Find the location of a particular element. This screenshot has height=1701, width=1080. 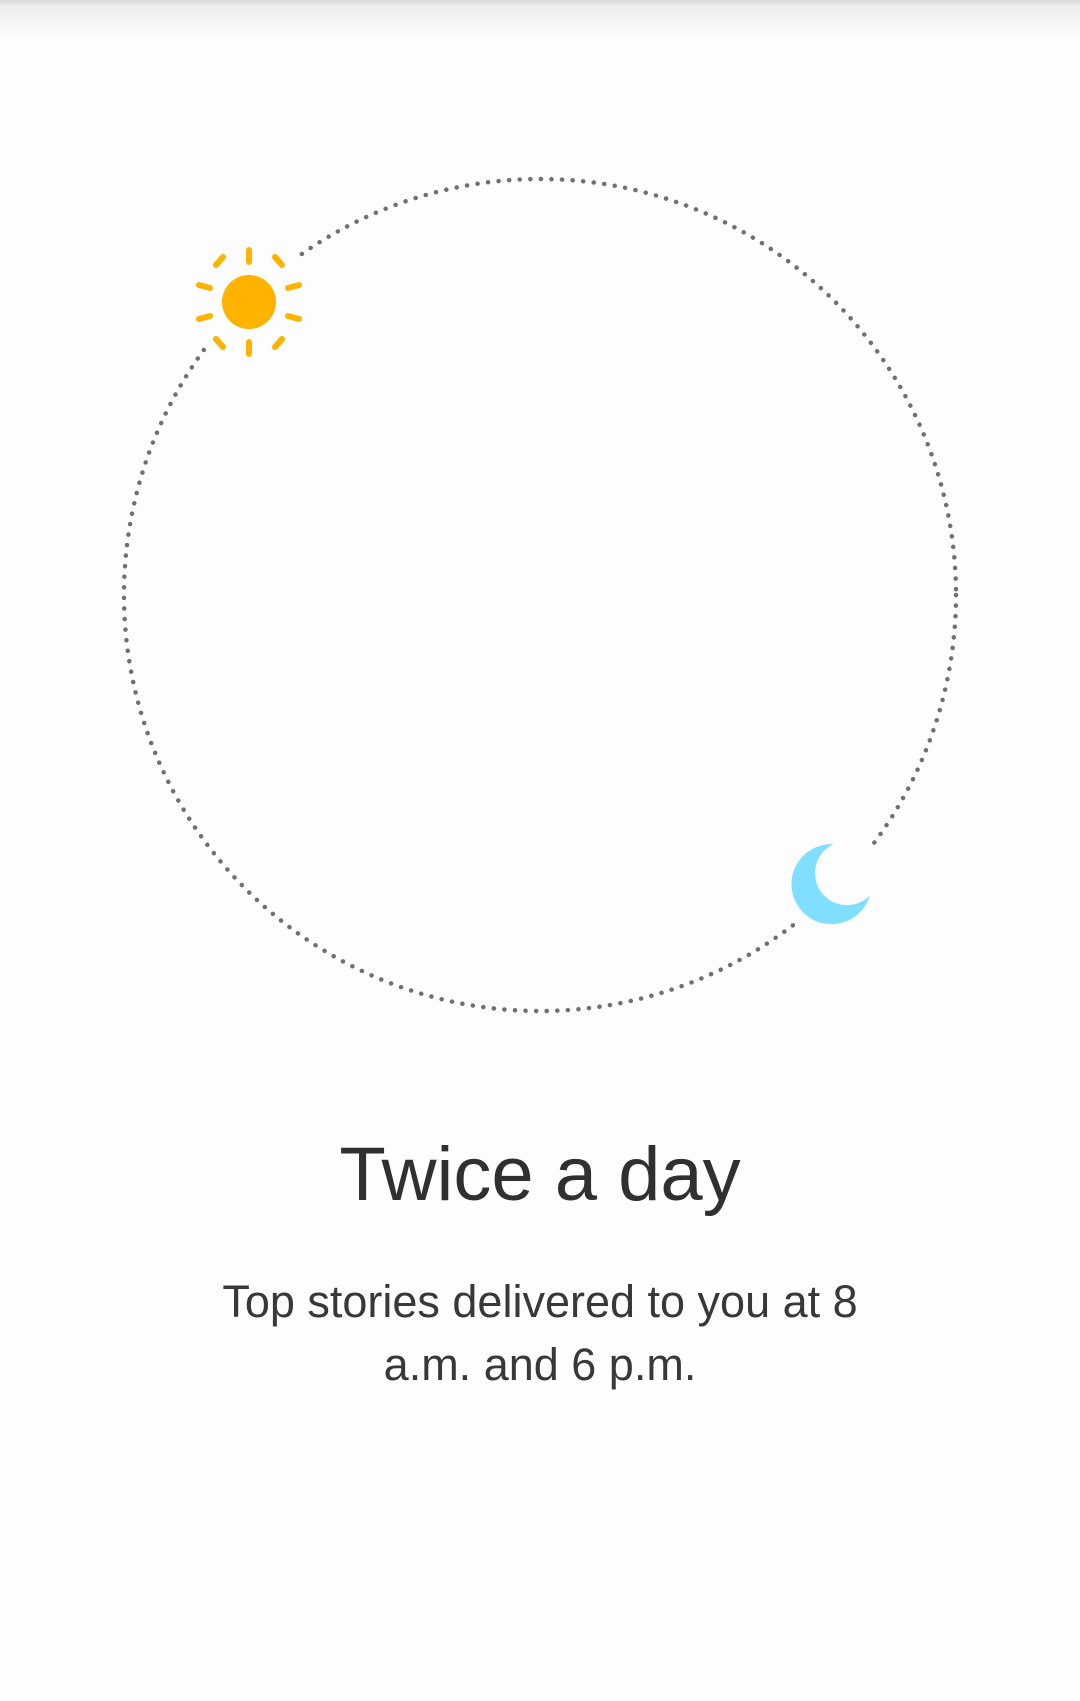

moon-icon is located at coordinates (832, 882).